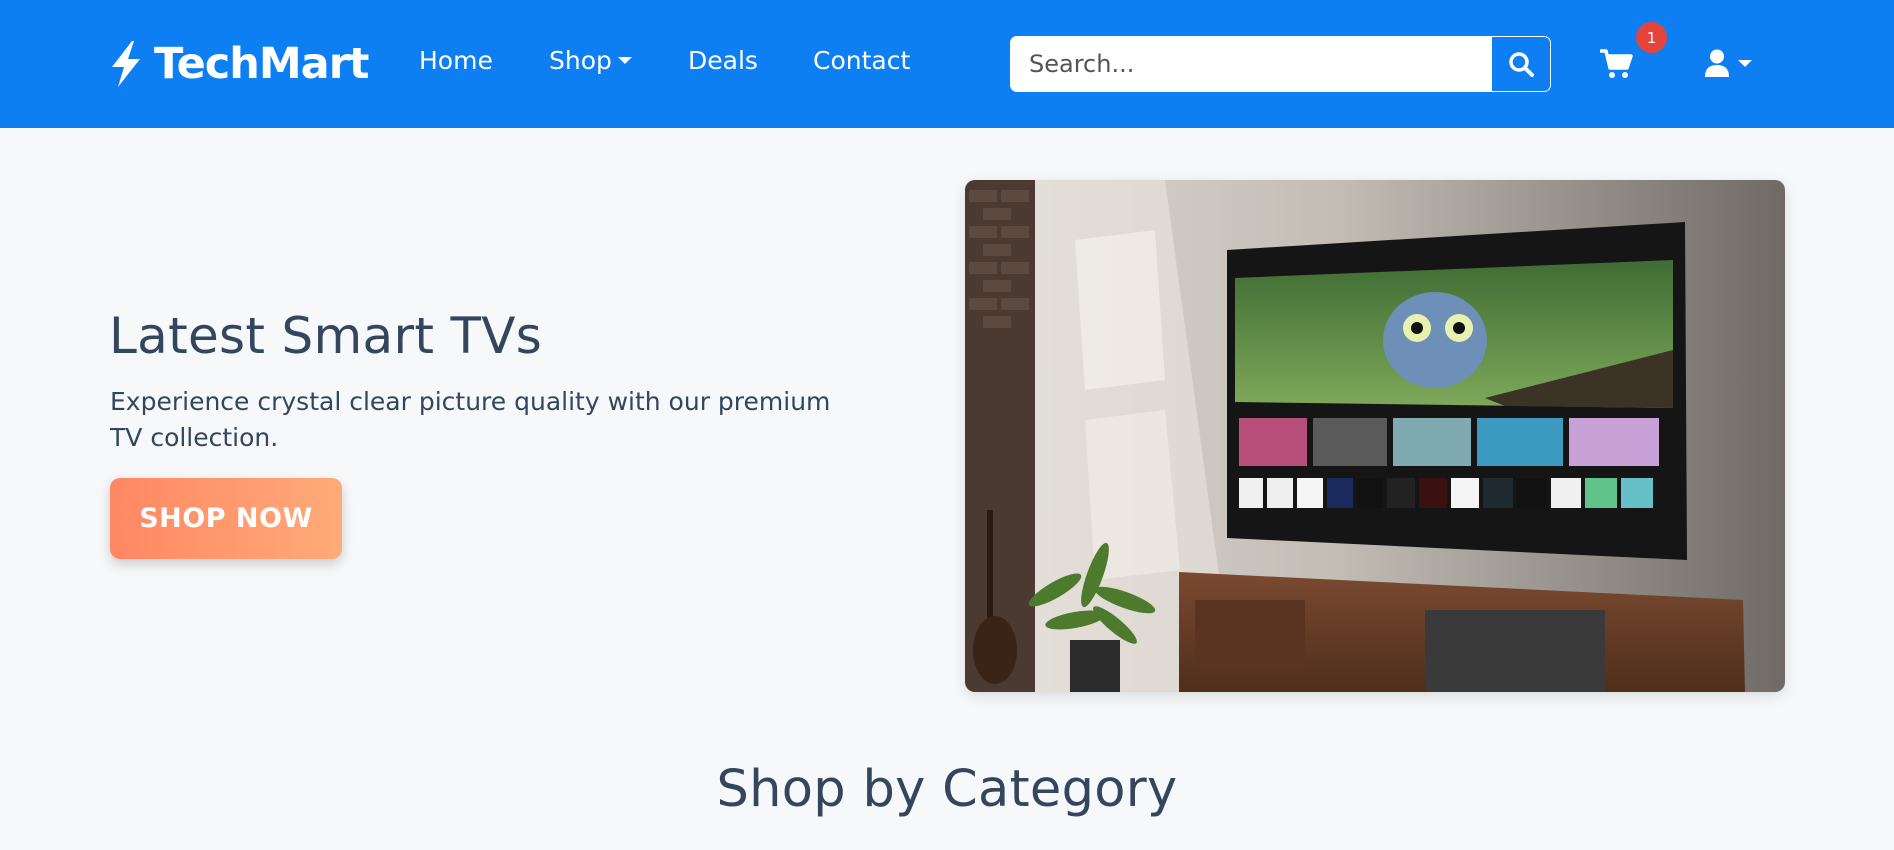 This screenshot has height=850, width=1894. Describe the element at coordinates (261, 64) in the screenshot. I see `brand-name: TechMart` at that location.